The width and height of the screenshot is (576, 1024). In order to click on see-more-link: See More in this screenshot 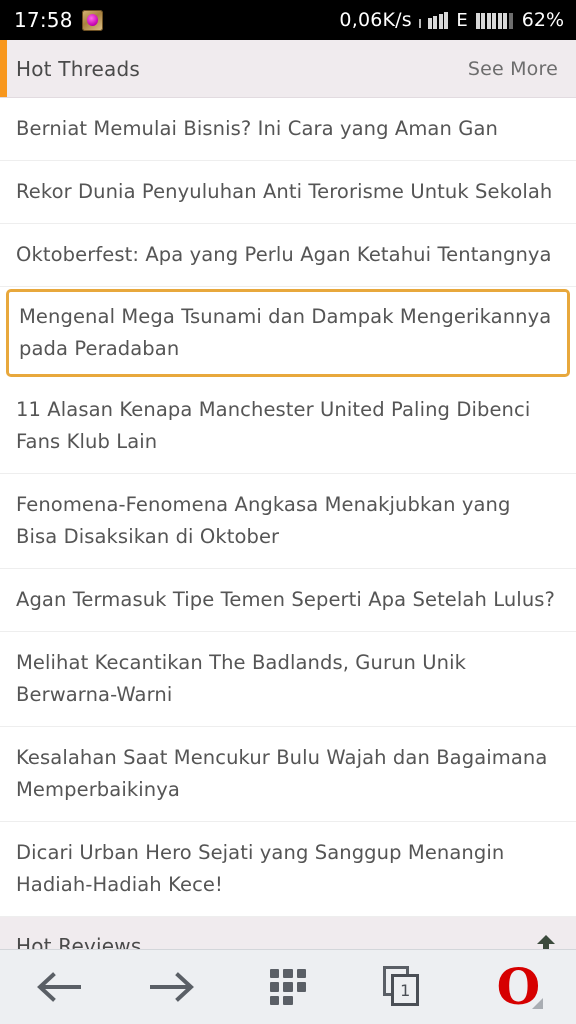, I will do `click(513, 69)`.